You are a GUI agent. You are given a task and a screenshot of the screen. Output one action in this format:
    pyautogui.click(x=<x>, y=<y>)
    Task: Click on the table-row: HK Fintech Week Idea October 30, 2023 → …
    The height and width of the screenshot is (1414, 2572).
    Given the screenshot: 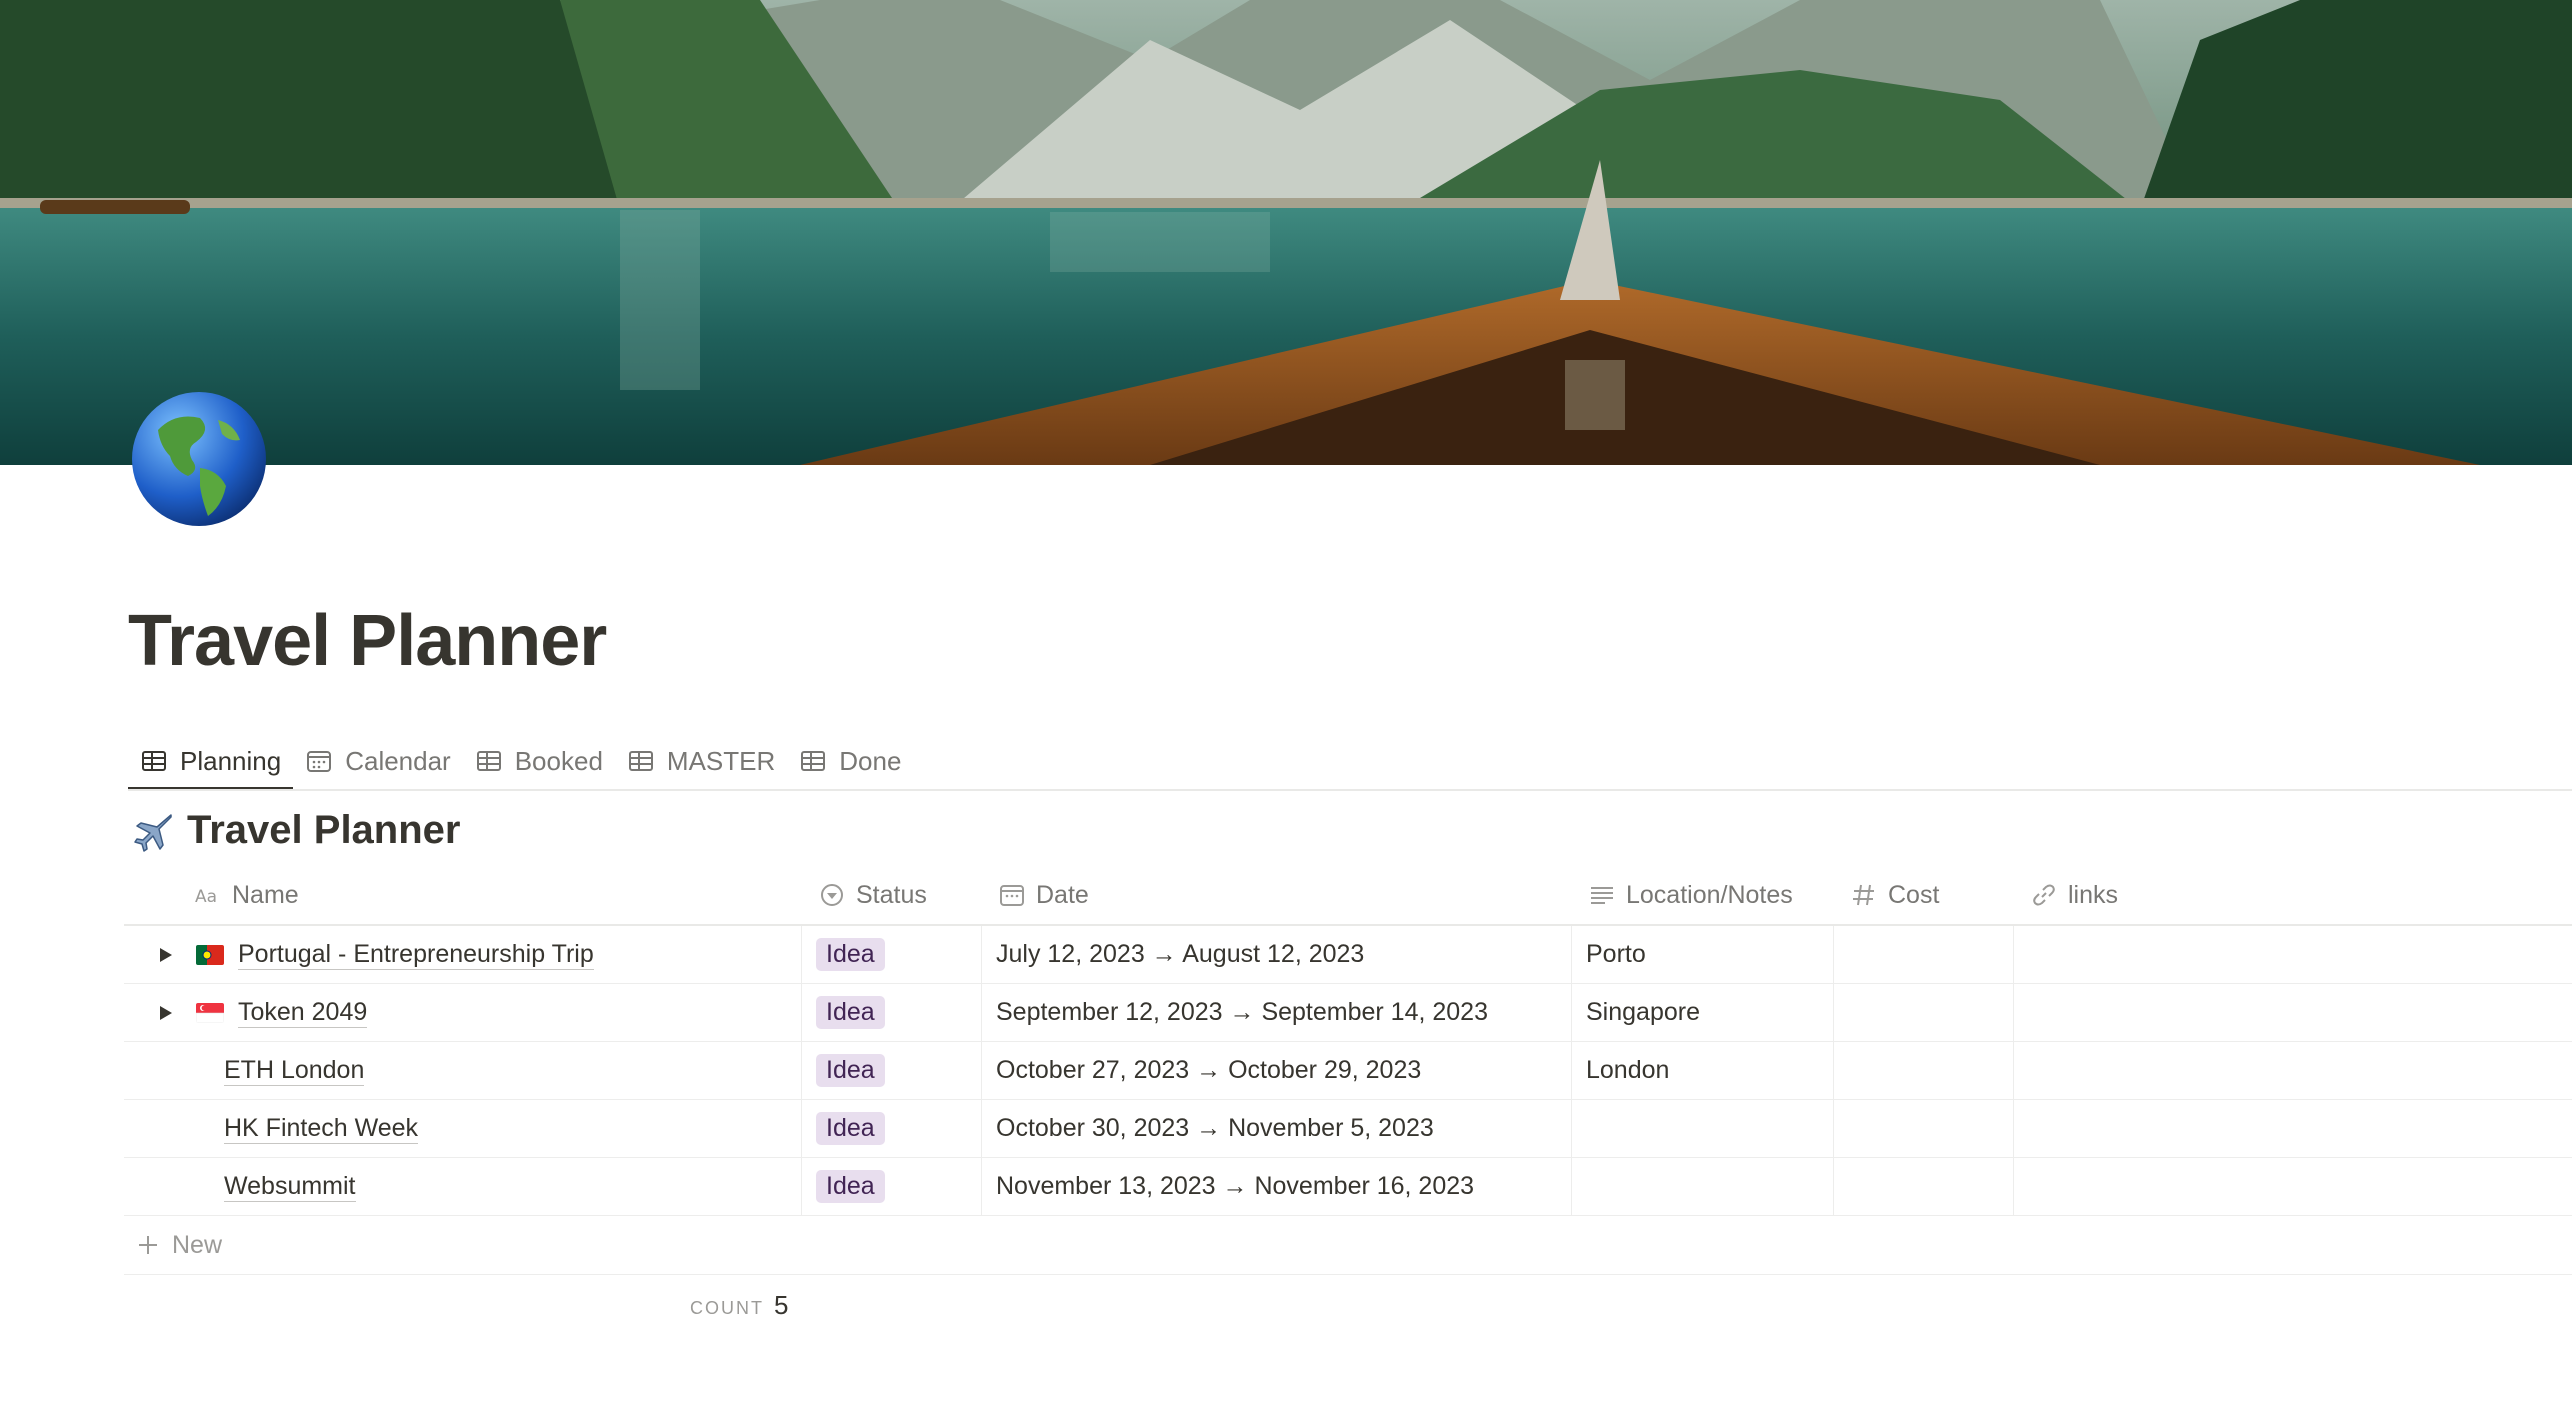 What is the action you would take?
    pyautogui.click(x=1348, y=1129)
    